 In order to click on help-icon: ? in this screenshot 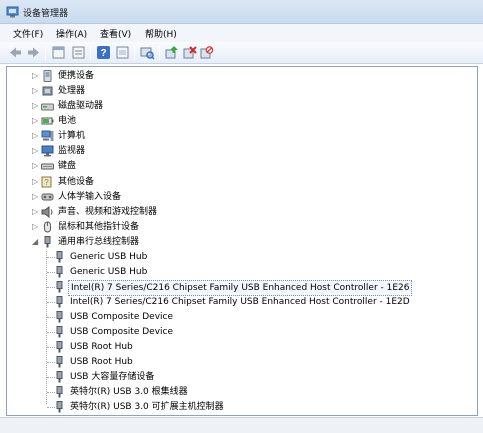, I will do `click(103, 52)`.